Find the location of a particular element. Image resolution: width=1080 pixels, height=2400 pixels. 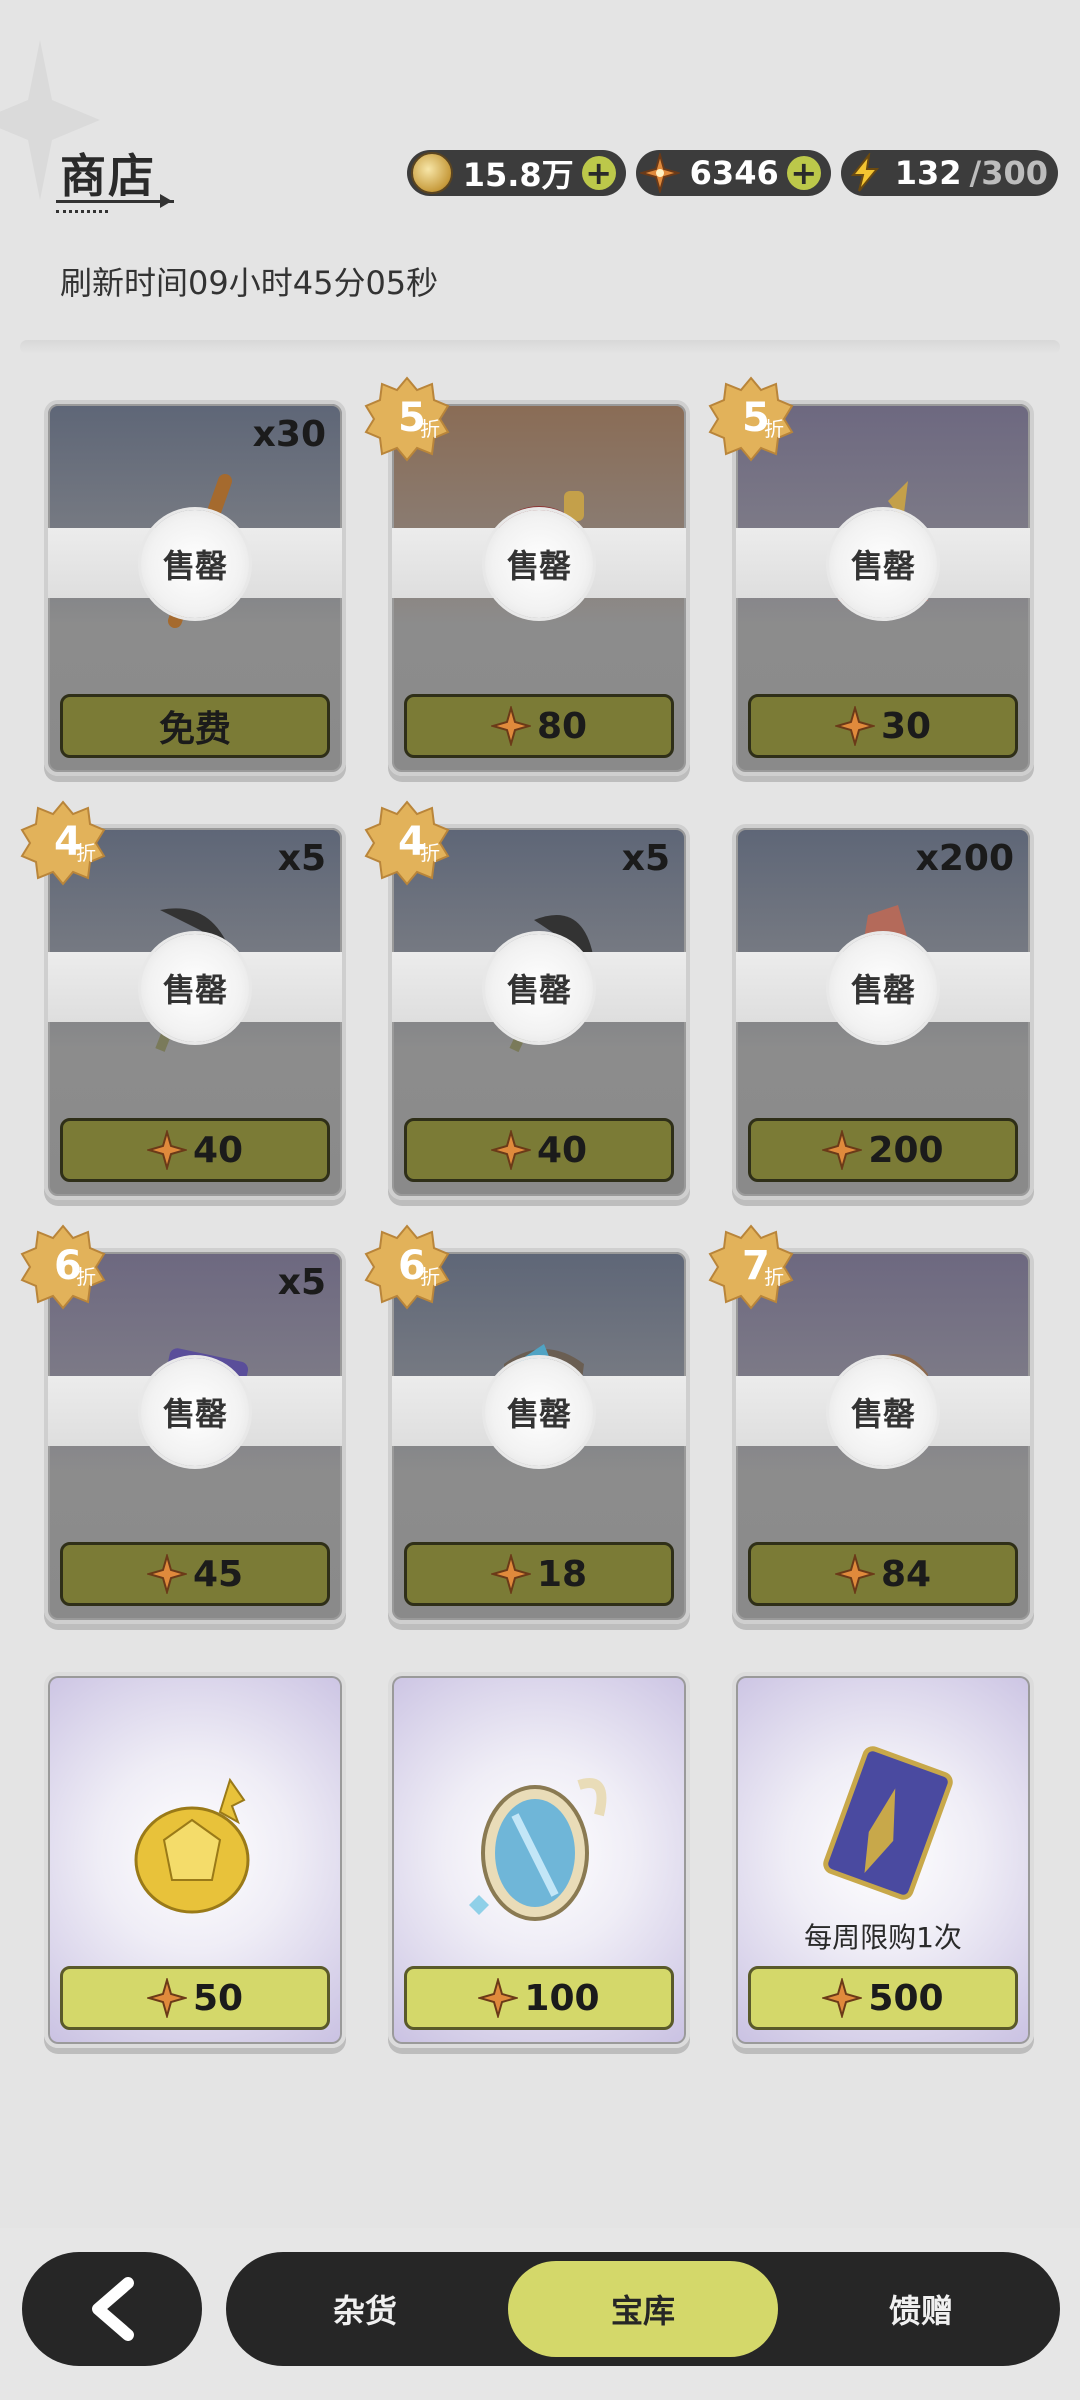

price-button: 84 is located at coordinates (883, 1574).